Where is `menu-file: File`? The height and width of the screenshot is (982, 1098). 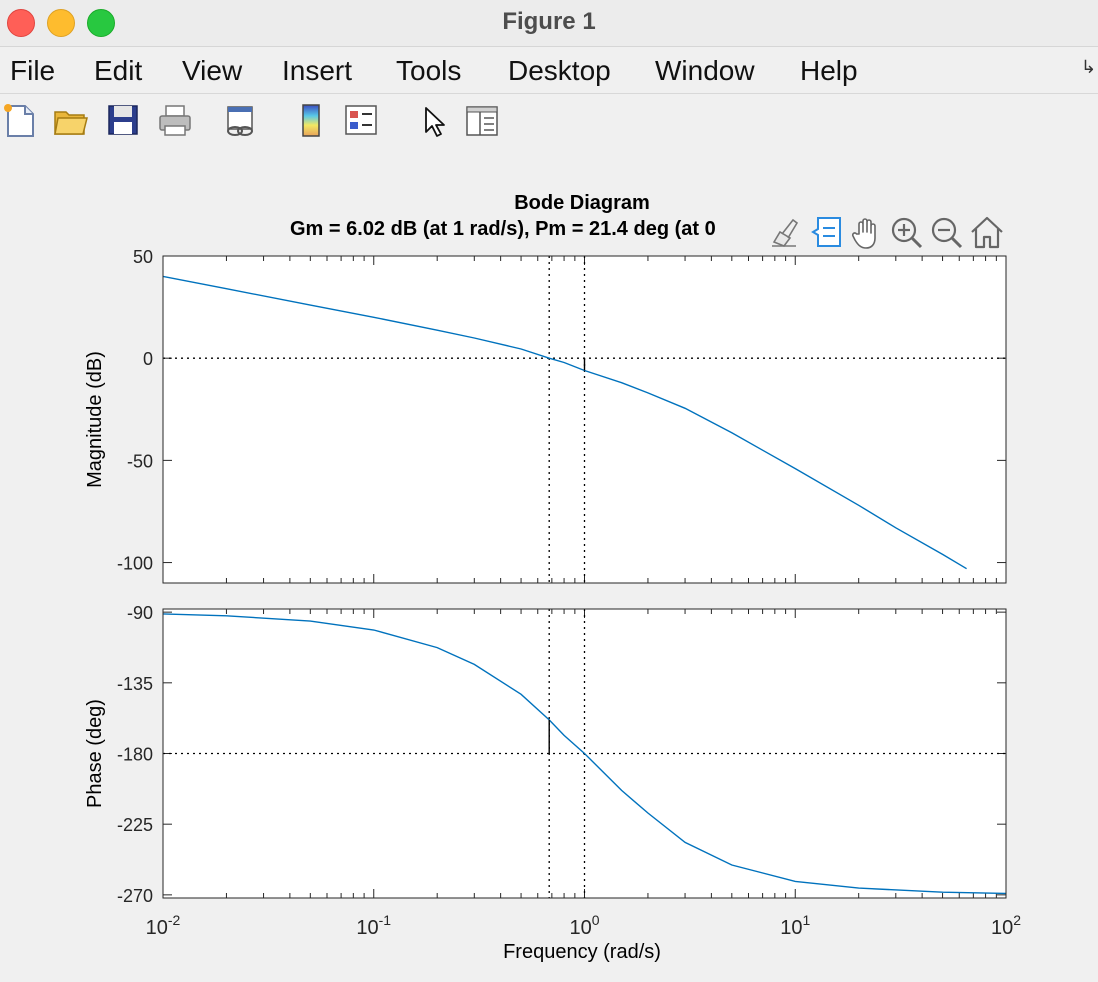 menu-file: File is located at coordinates (32, 71).